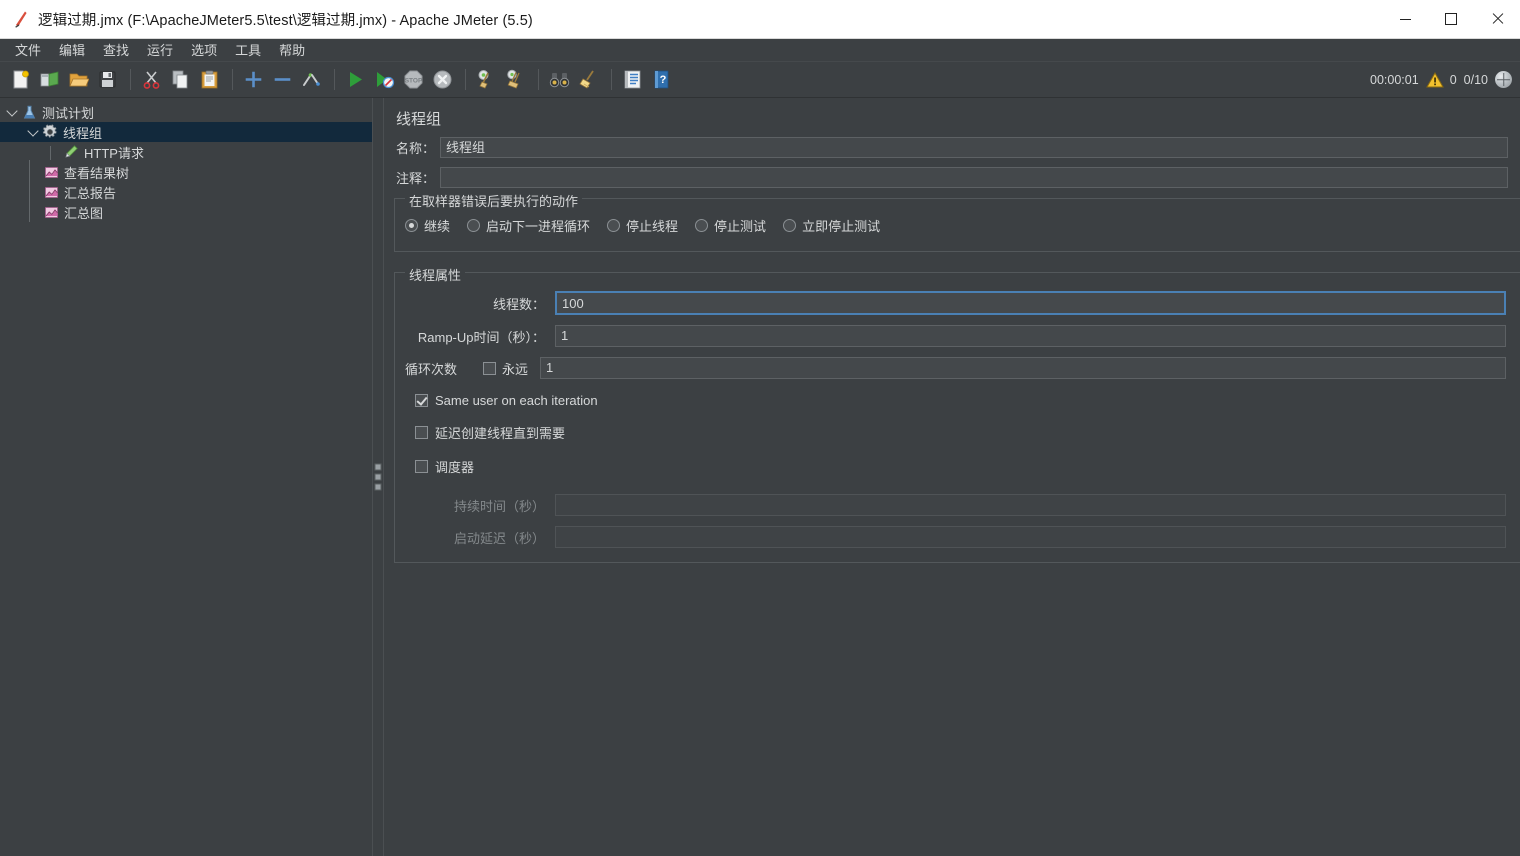  What do you see at coordinates (957, 466) in the screenshot?
I see `scheduler-checkbox: 调度器` at bounding box center [957, 466].